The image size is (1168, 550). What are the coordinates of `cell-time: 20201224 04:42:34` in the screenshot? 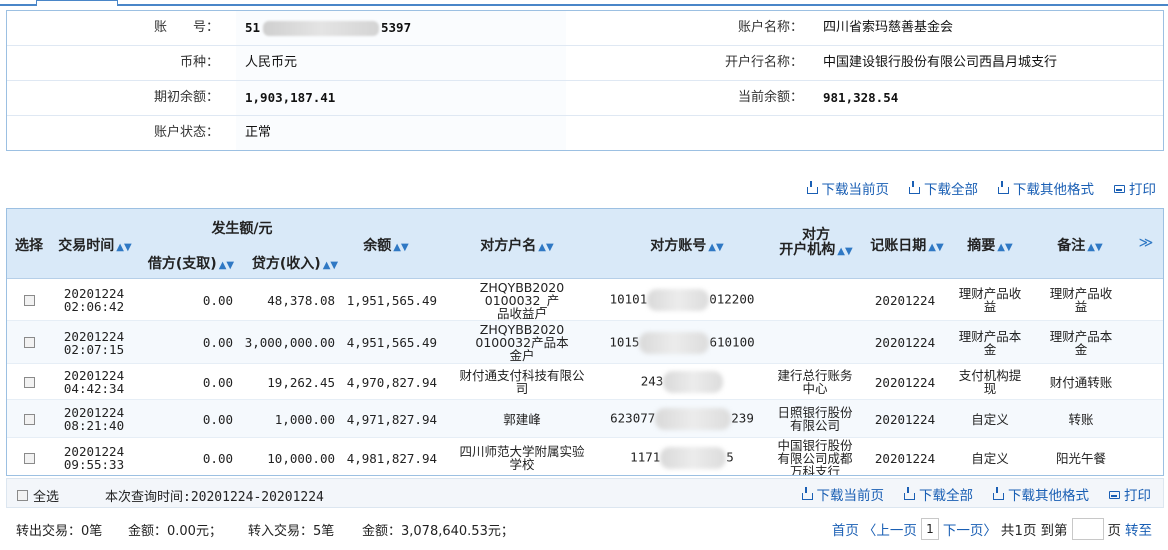 It's located at (94, 382).